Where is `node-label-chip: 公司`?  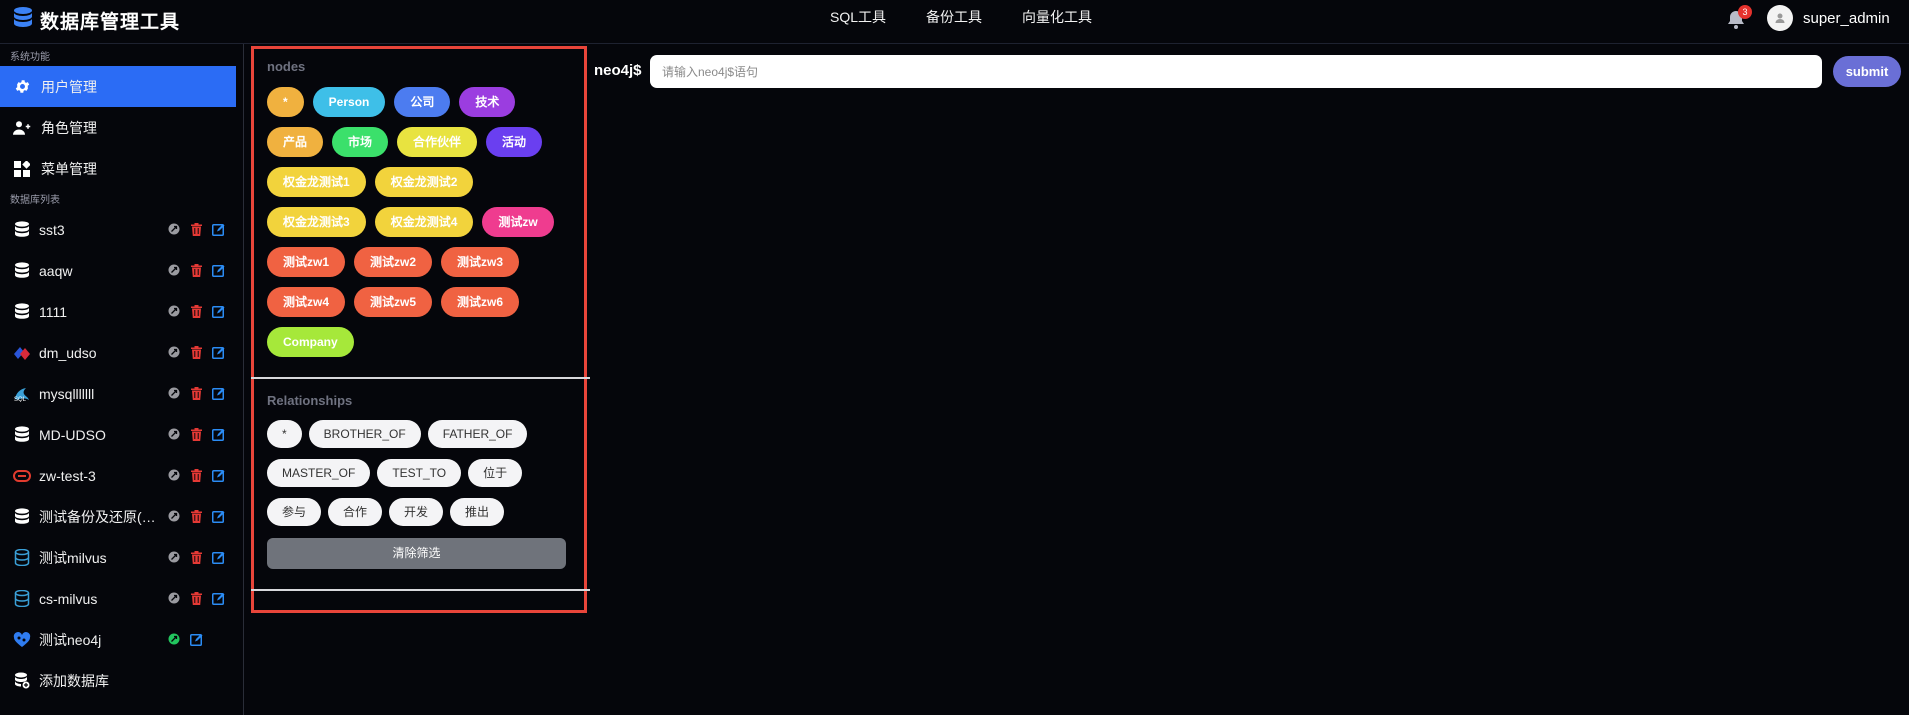 node-label-chip: 公司 is located at coordinates (422, 102).